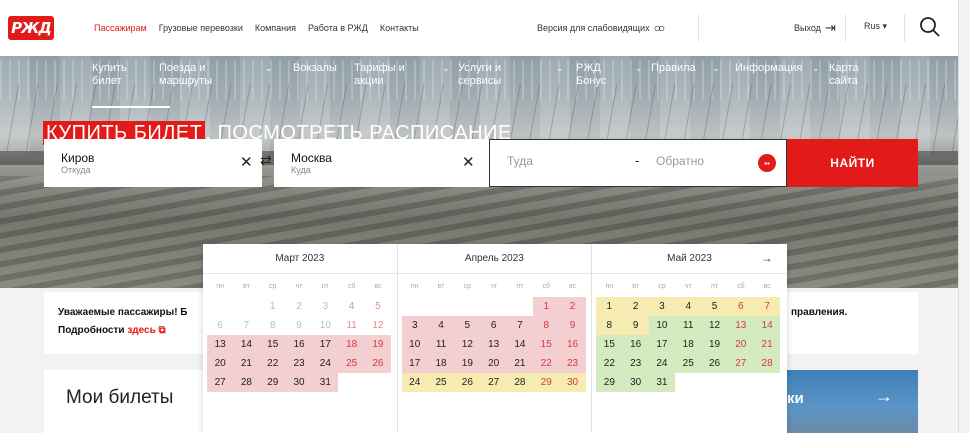  What do you see at coordinates (246, 162) in the screenshot?
I see `clear-from-icon: ✕` at bounding box center [246, 162].